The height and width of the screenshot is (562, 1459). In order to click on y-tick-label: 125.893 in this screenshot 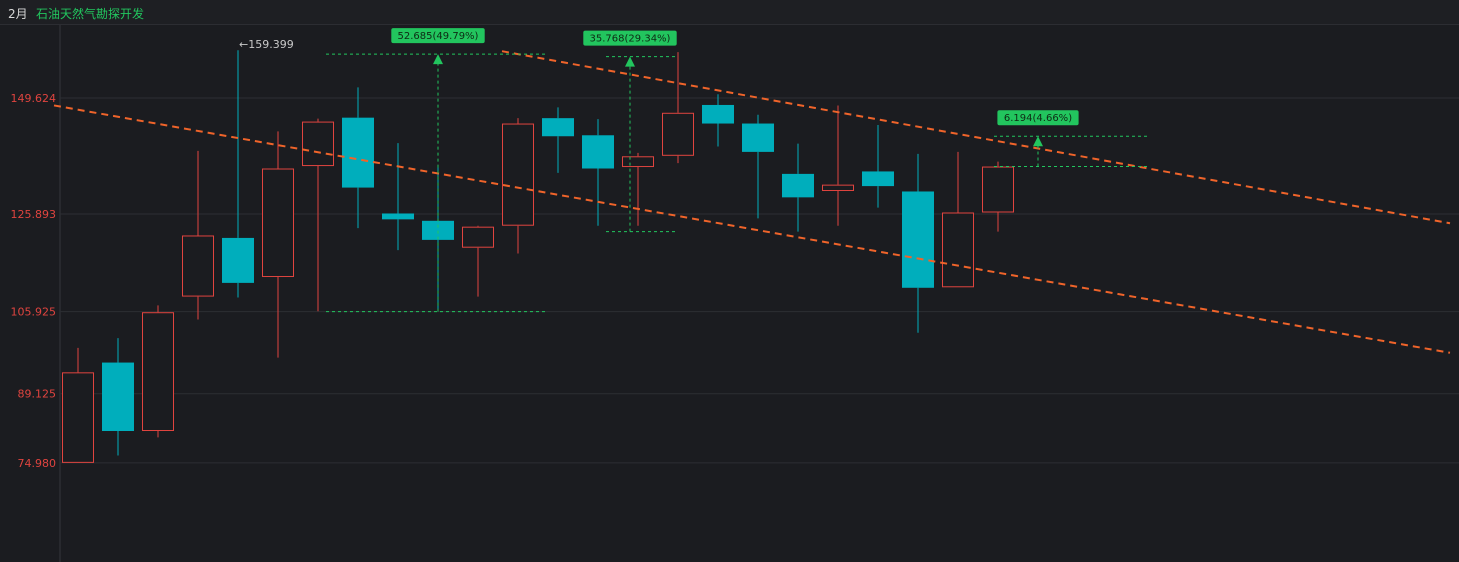, I will do `click(34, 214)`.